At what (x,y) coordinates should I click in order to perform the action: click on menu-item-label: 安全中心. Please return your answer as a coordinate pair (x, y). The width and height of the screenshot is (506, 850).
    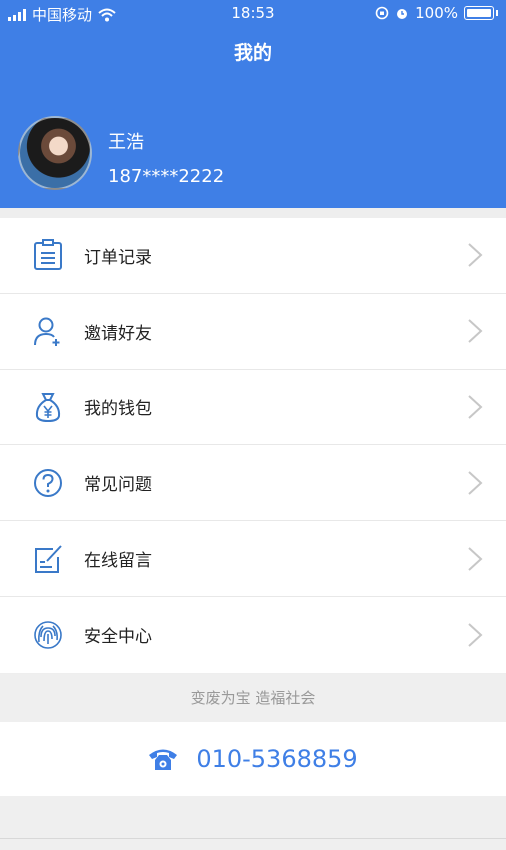
    Looking at the image, I should click on (118, 637).